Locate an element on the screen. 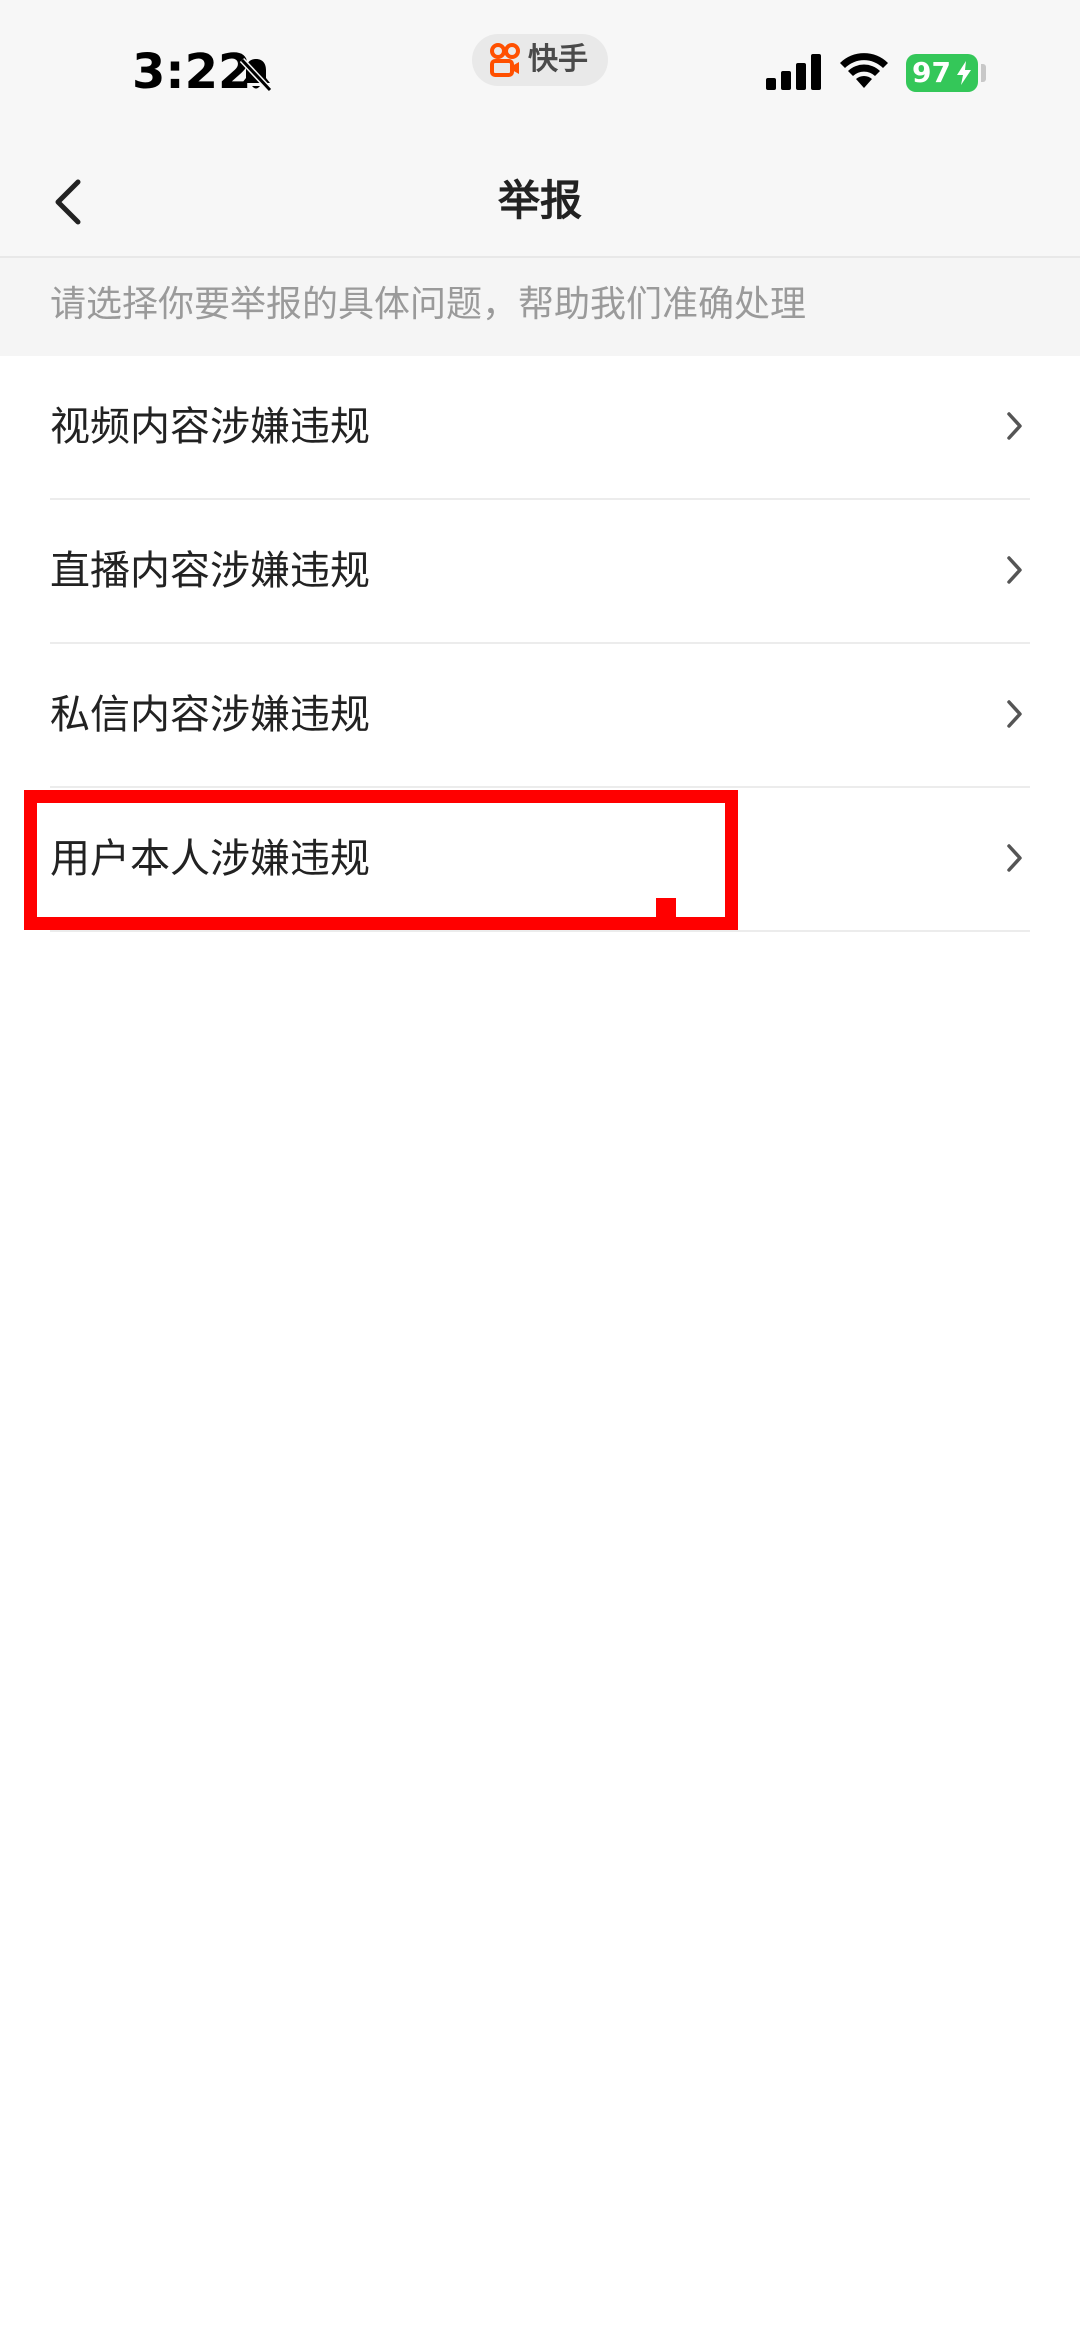 This screenshot has height=2341, width=1080. page-title: 举报 is located at coordinates (539, 200).